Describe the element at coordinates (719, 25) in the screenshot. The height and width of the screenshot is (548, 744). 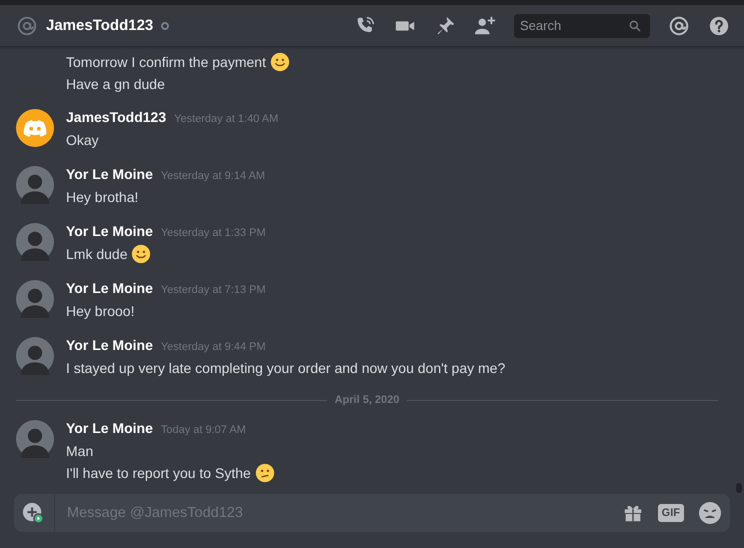
I see `help-icon` at that location.